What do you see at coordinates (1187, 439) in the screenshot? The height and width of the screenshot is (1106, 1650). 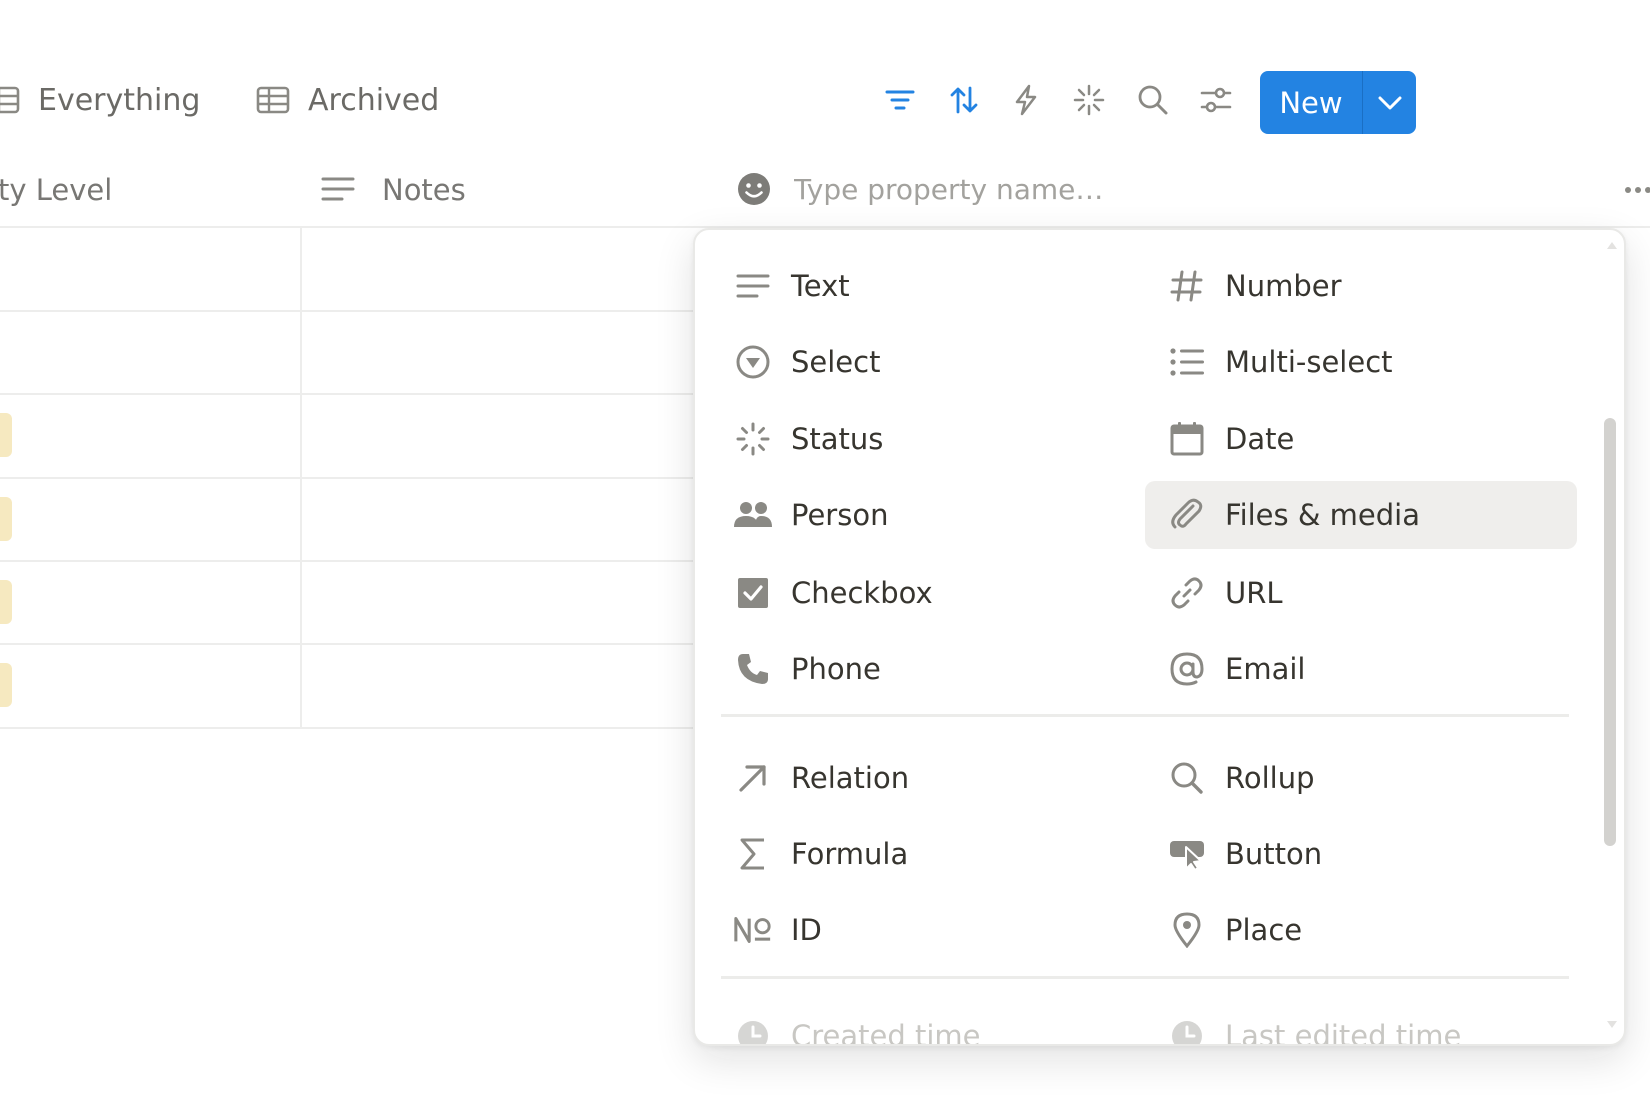 I see `calendar-icon` at bounding box center [1187, 439].